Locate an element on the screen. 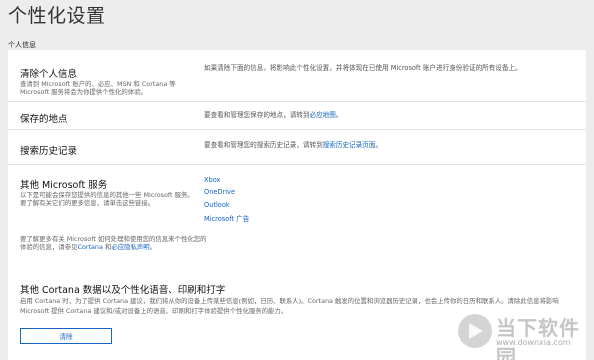 This screenshot has height=360, width=594. search-history-note: 要查看和管理您的搜索历史记录，请转到搜索历史记录页面。 is located at coordinates (293, 145).